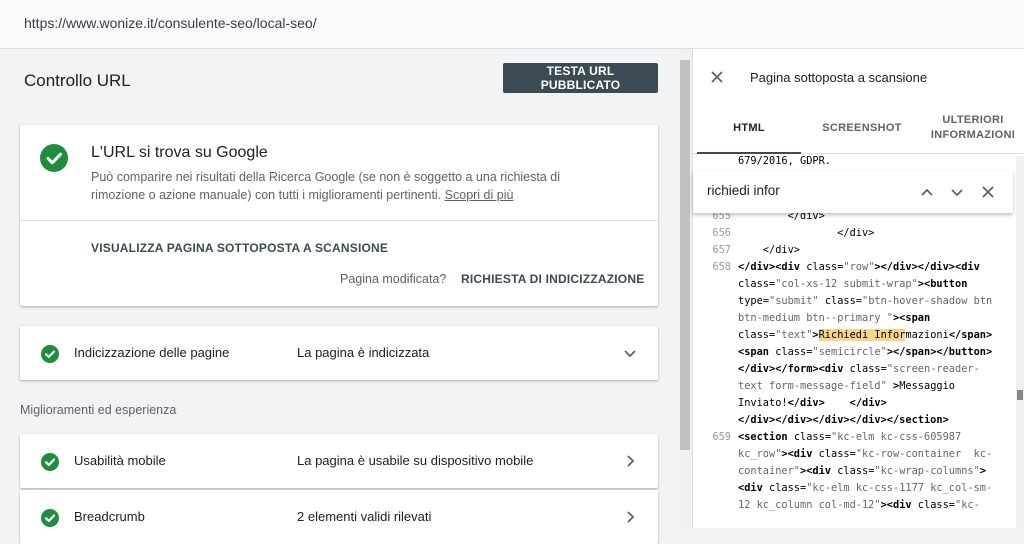 The image size is (1024, 544). What do you see at coordinates (580, 78) in the screenshot?
I see `test-live-url-button: TESTA URL PUBBLICATO` at bounding box center [580, 78].